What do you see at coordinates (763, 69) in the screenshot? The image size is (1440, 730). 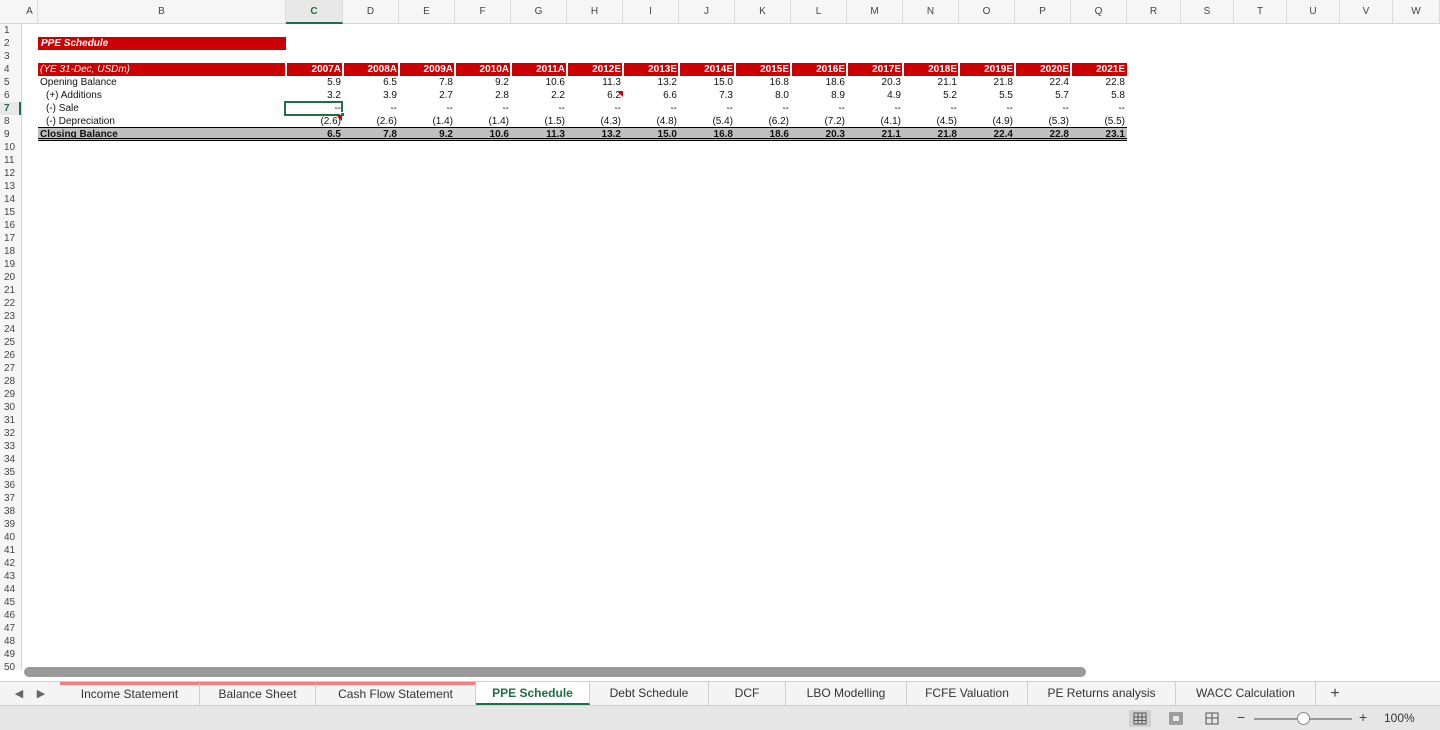 I see `year-header: 2015E` at bounding box center [763, 69].